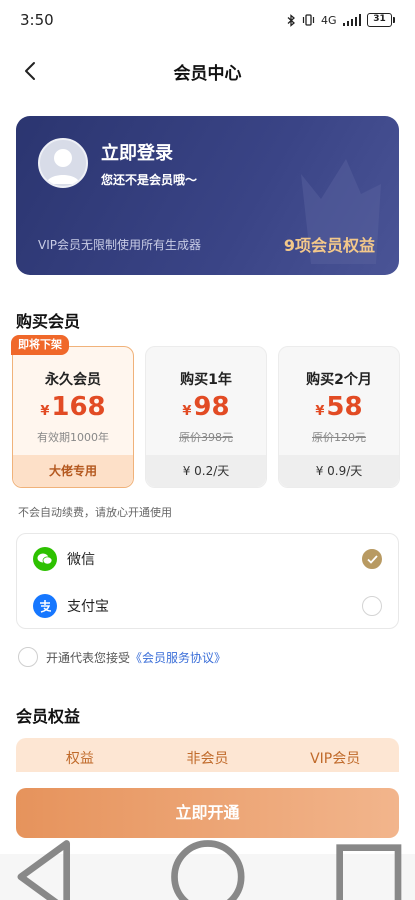 This screenshot has height=900, width=415. Describe the element at coordinates (207, 759) in the screenshot. I see `column-header-non-member: 非会员` at that location.